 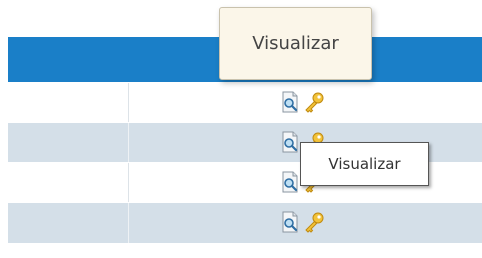 What do you see at coordinates (364, 164) in the screenshot?
I see `tooltip-visualizar-small: Visualizar` at bounding box center [364, 164].